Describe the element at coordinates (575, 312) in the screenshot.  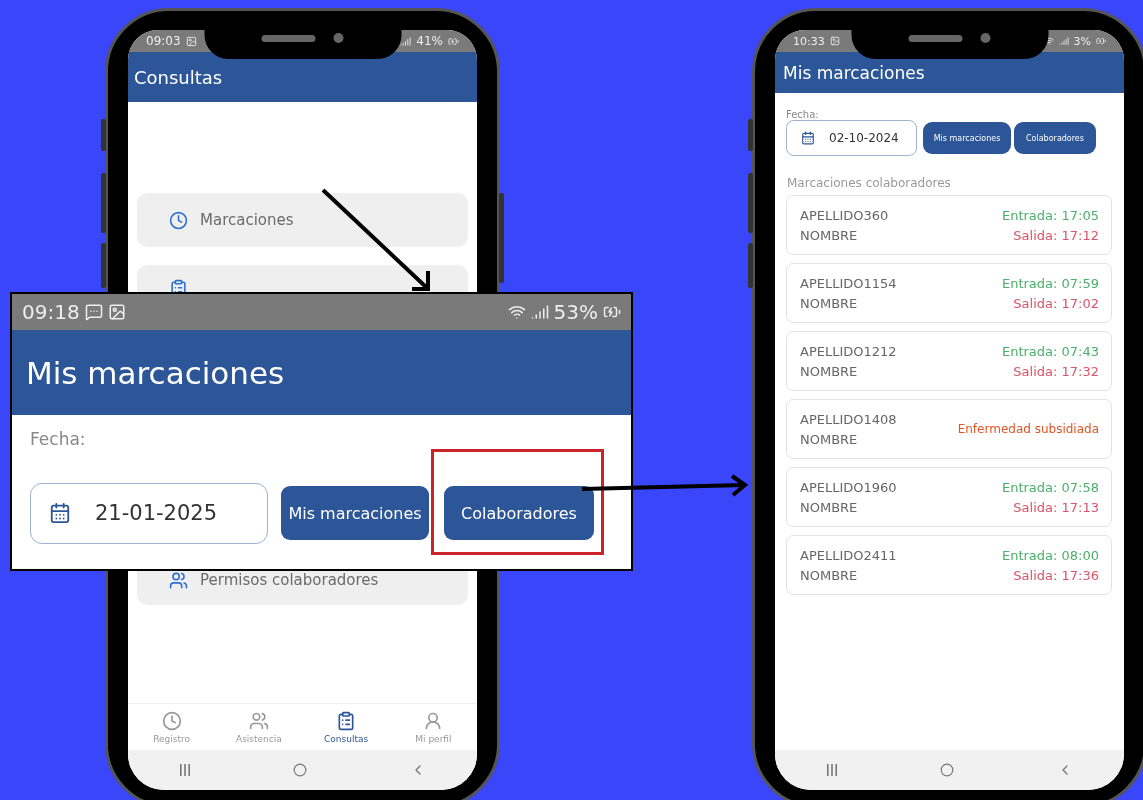
I see `battery-percent: 53%` at that location.